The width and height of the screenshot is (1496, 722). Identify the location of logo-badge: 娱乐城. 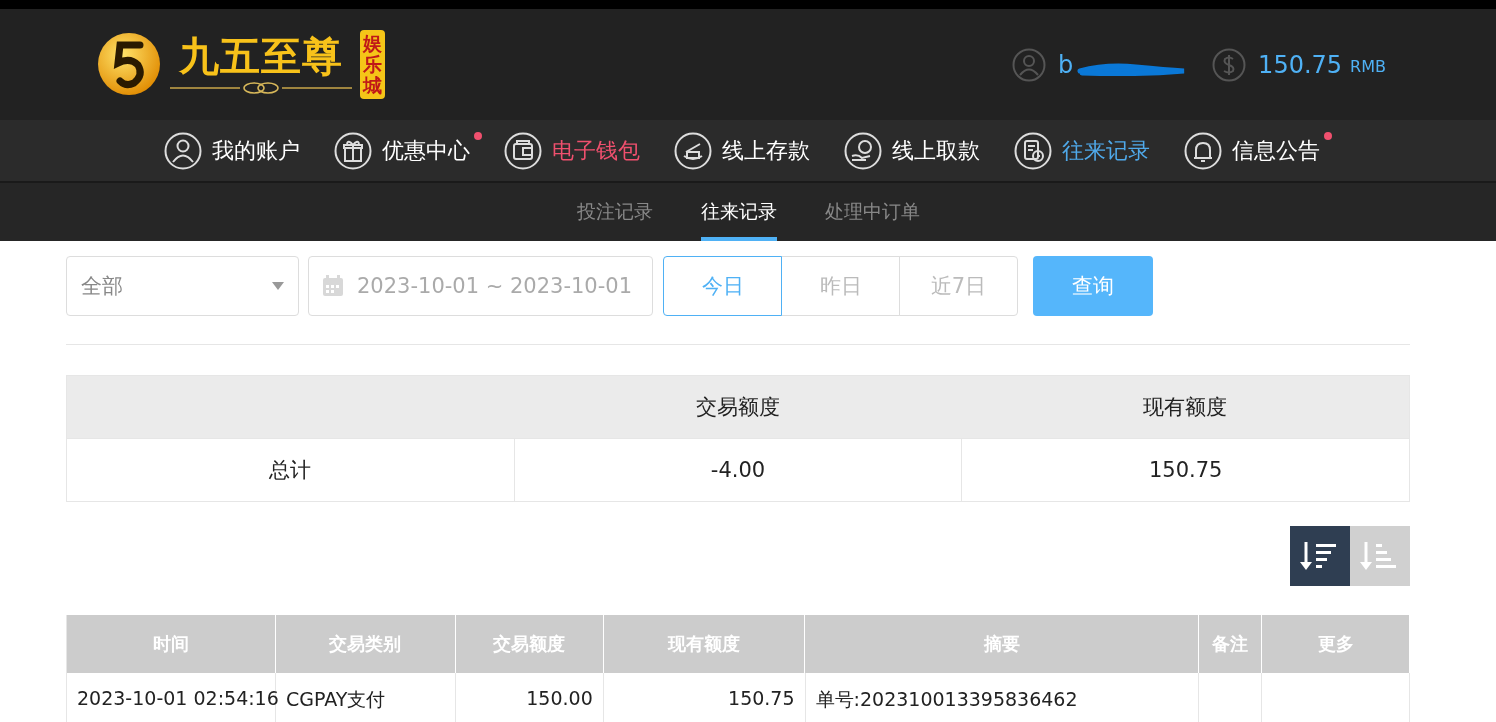
(372, 64).